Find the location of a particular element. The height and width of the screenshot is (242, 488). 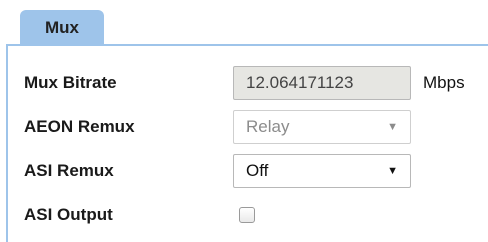

aeon-remux-label: AEON Remux is located at coordinates (79, 126).